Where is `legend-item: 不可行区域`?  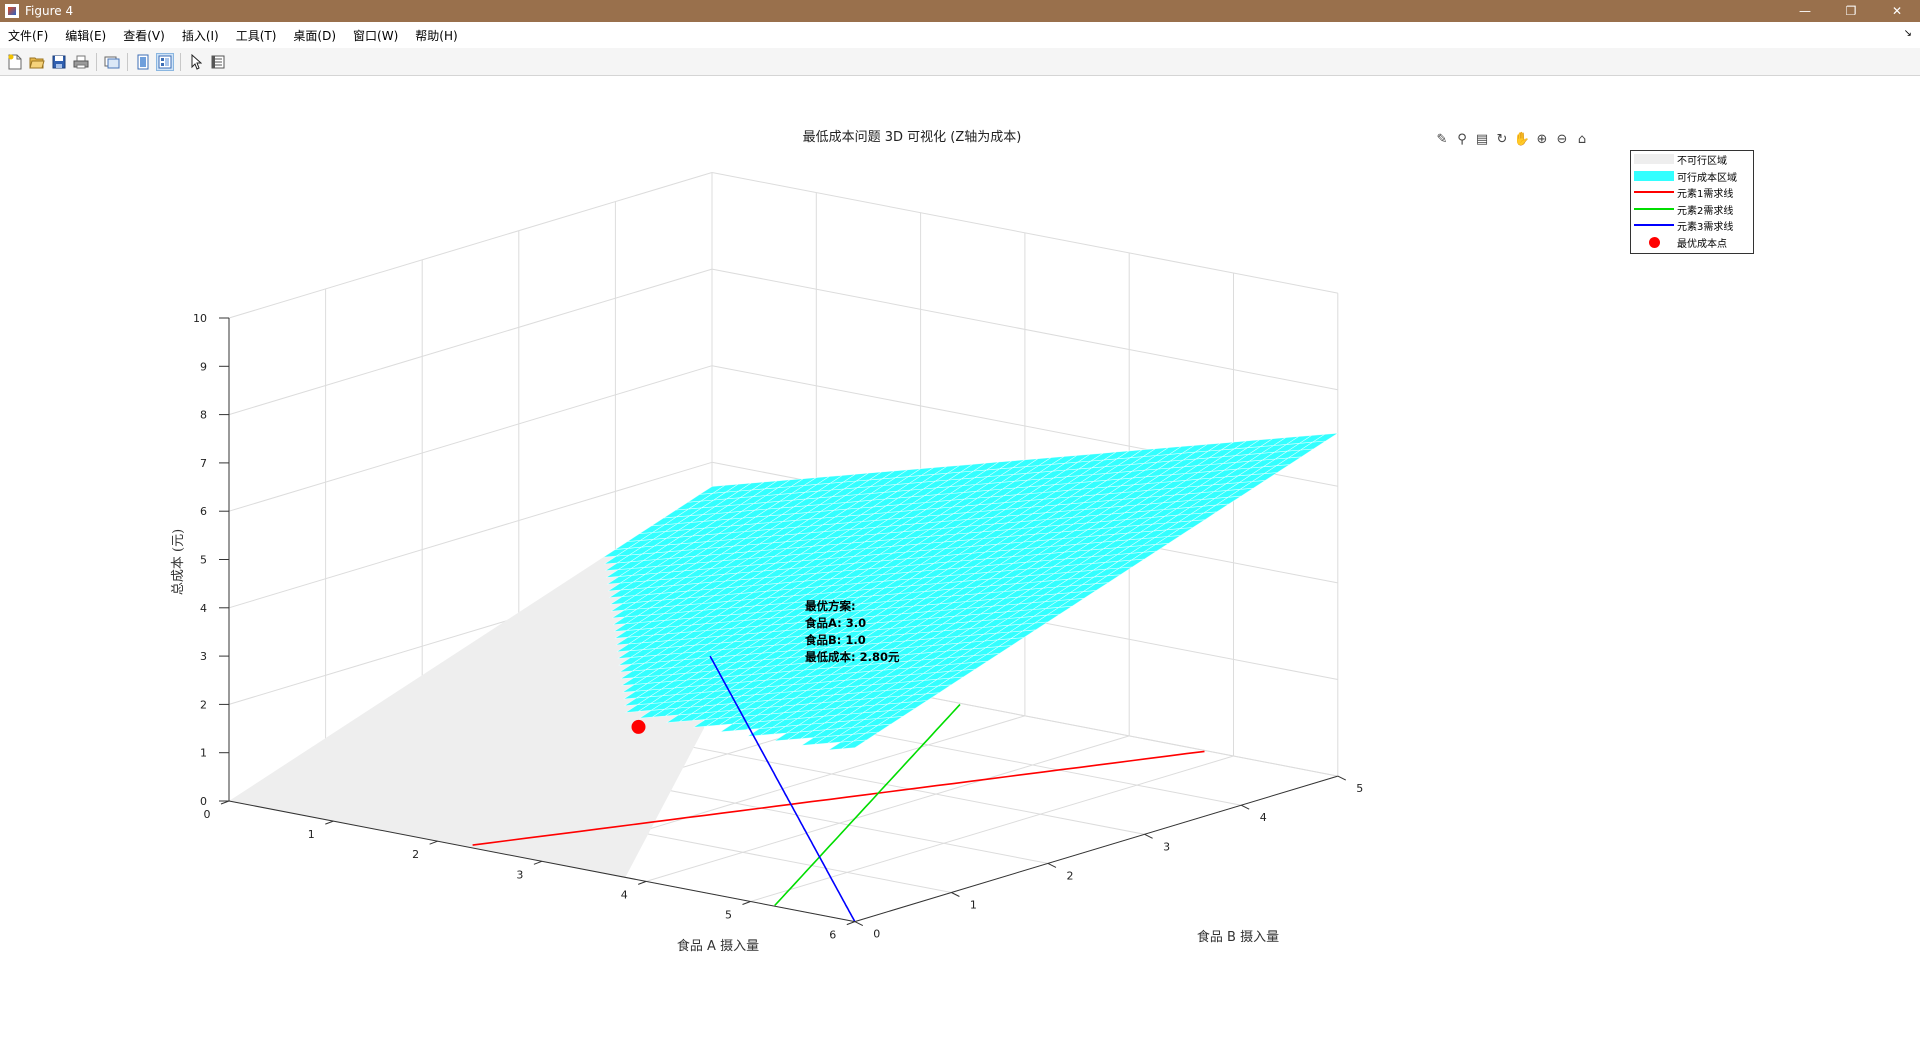 legend-item: 不可行区域 is located at coordinates (1679, 159).